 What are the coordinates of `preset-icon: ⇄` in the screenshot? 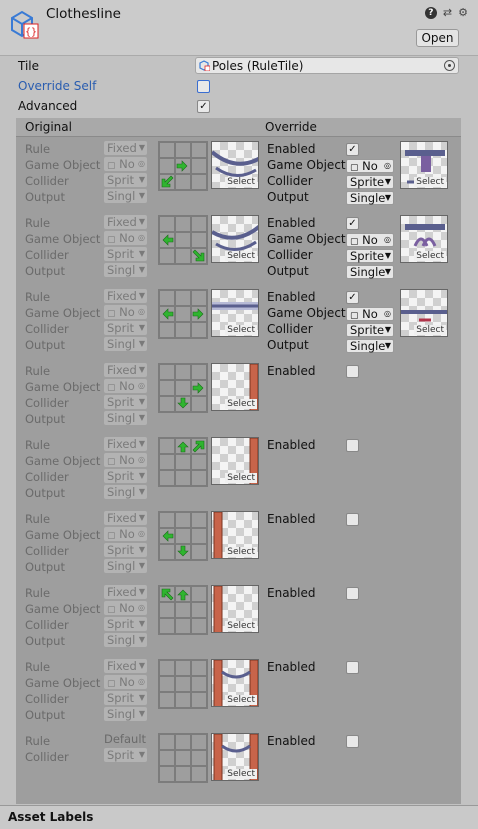 It's located at (447, 13).